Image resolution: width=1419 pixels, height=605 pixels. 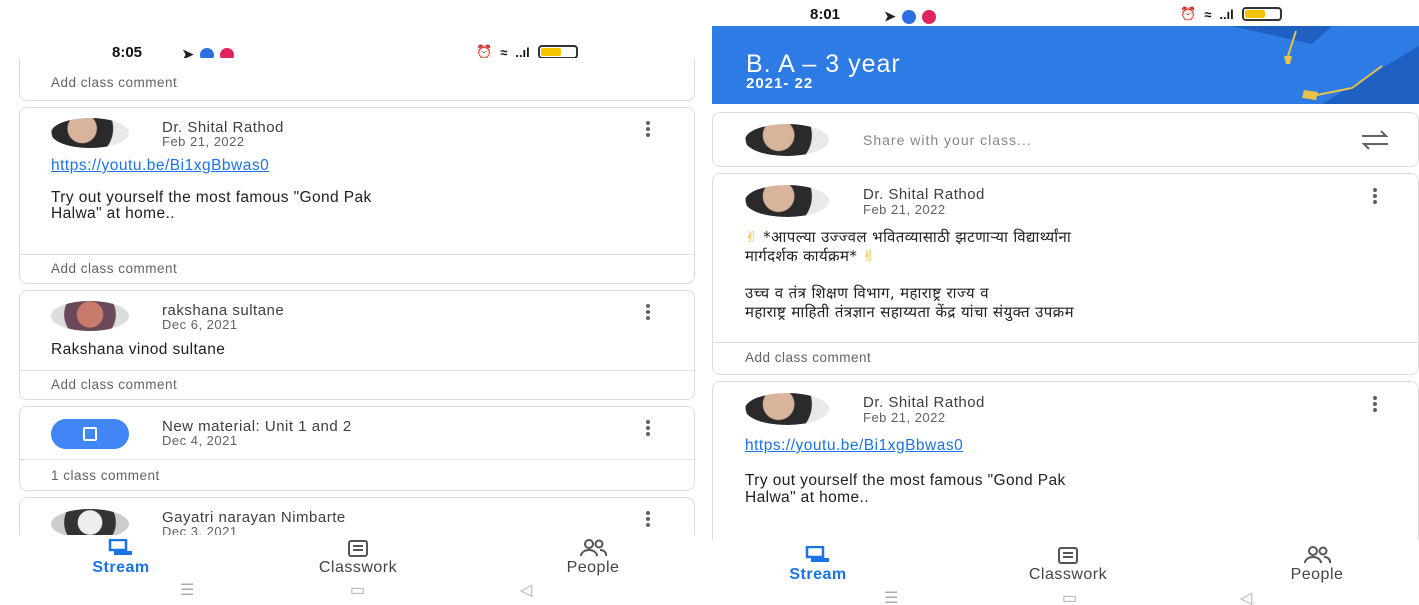 I want to click on notification-icons: ➤, so click(x=910, y=16).